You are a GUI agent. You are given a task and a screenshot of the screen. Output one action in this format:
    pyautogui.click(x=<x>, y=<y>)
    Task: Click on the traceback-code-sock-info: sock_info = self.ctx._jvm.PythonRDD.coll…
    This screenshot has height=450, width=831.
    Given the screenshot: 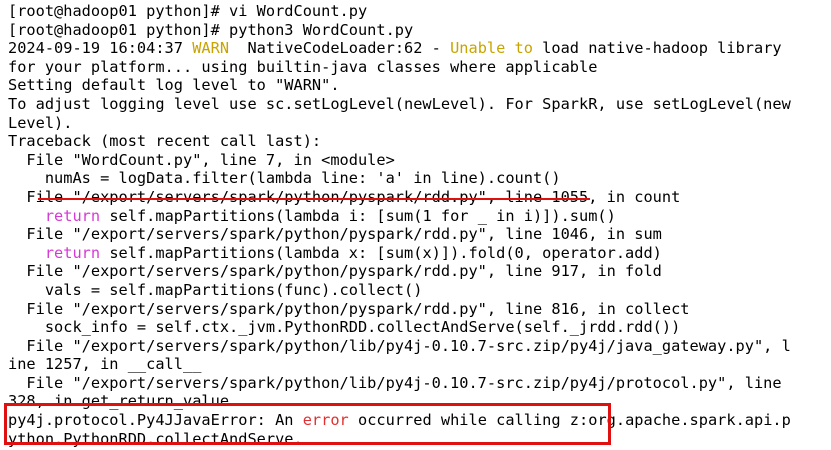 What is the action you would take?
    pyautogui.click(x=344, y=327)
    